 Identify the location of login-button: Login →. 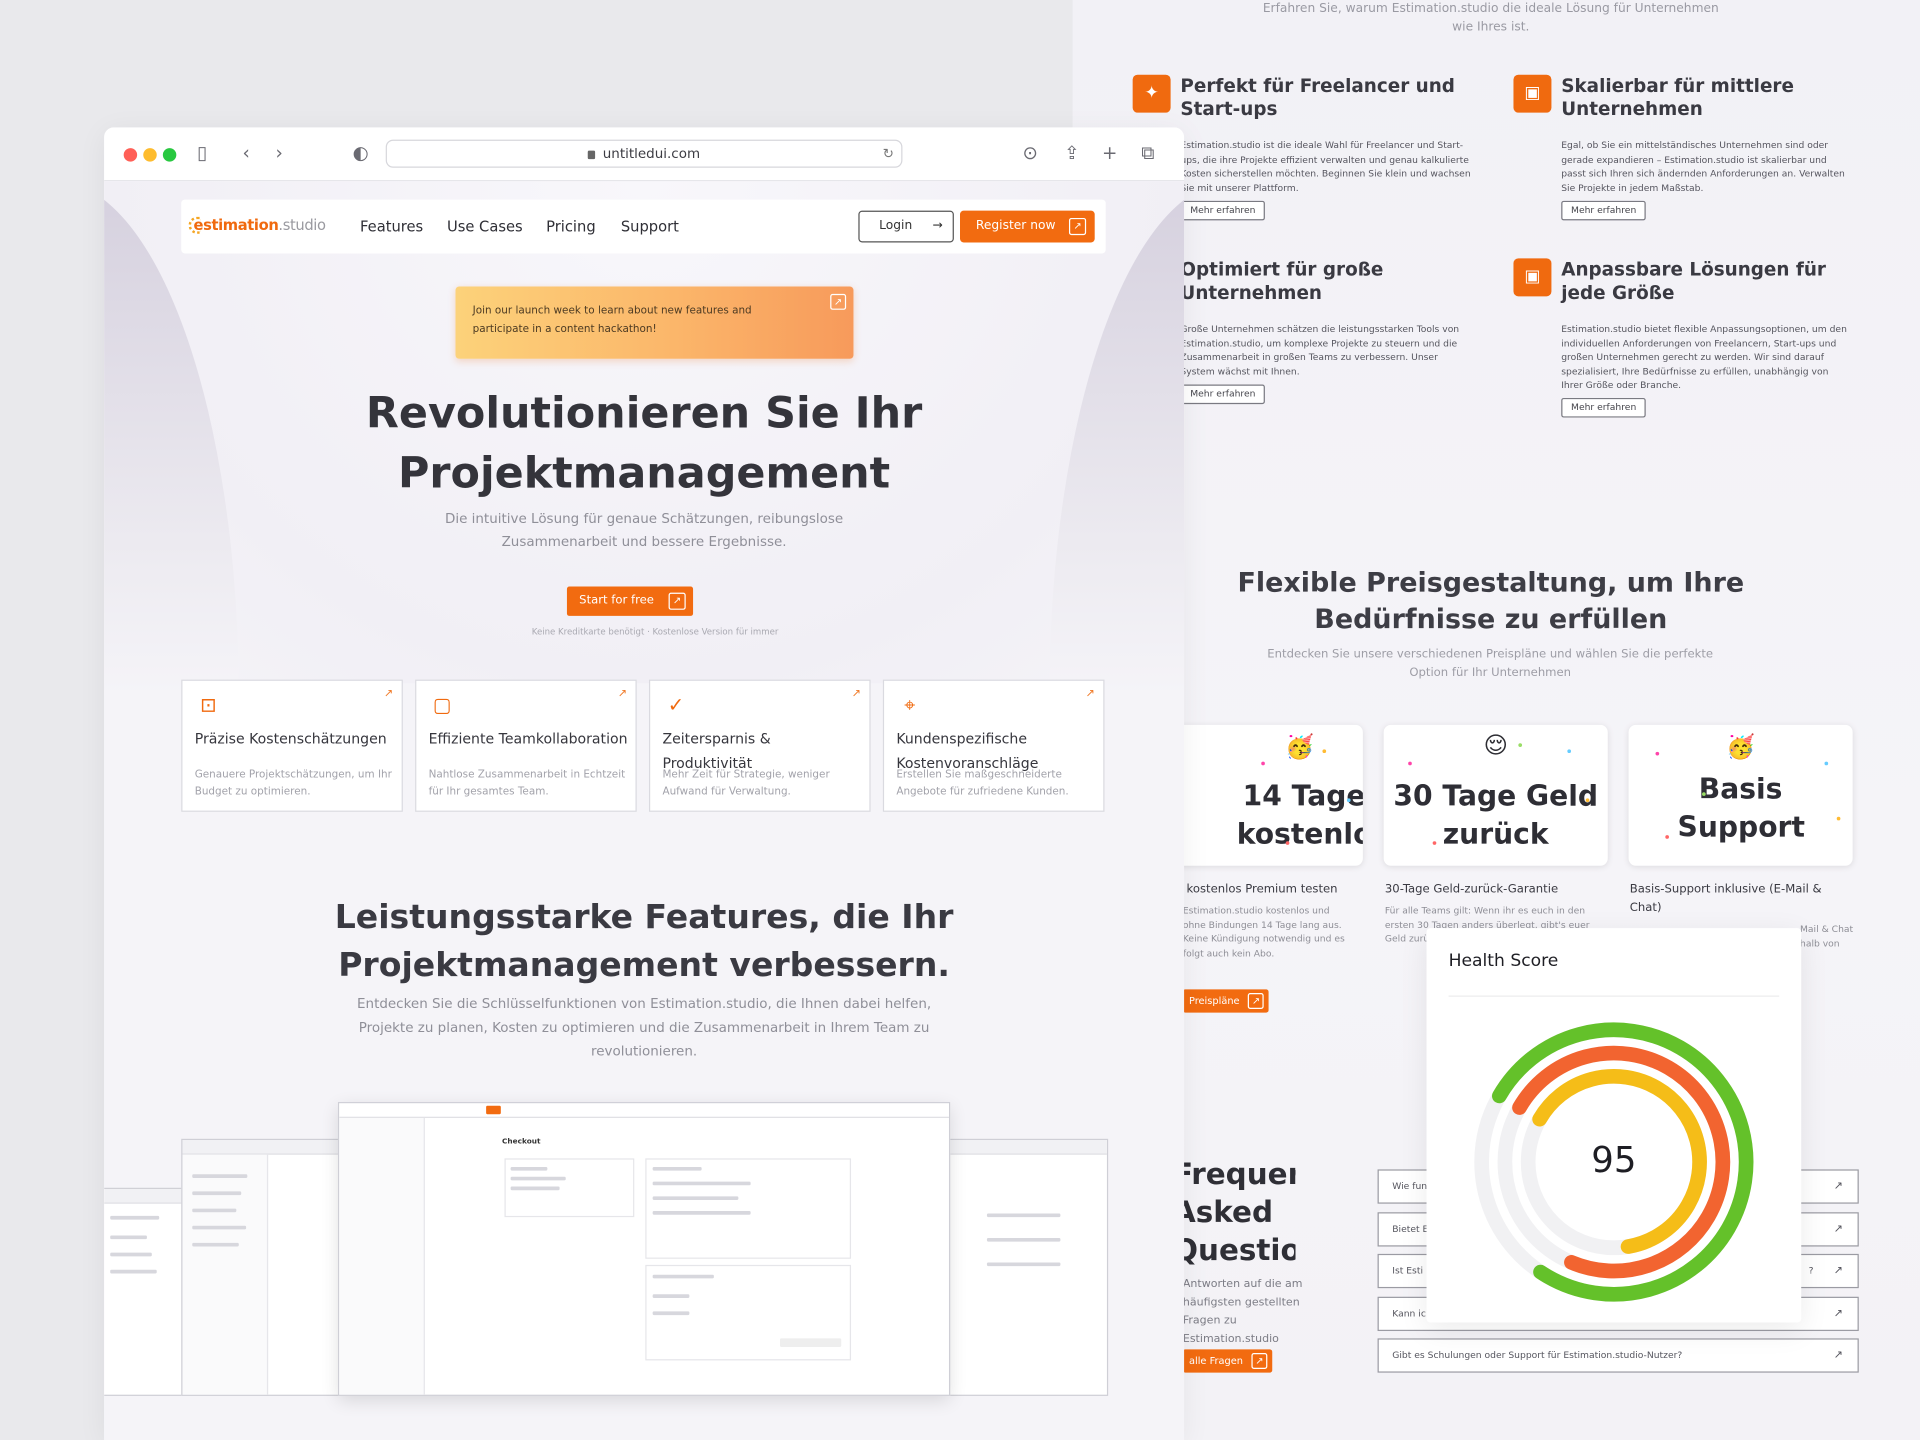
(906, 226).